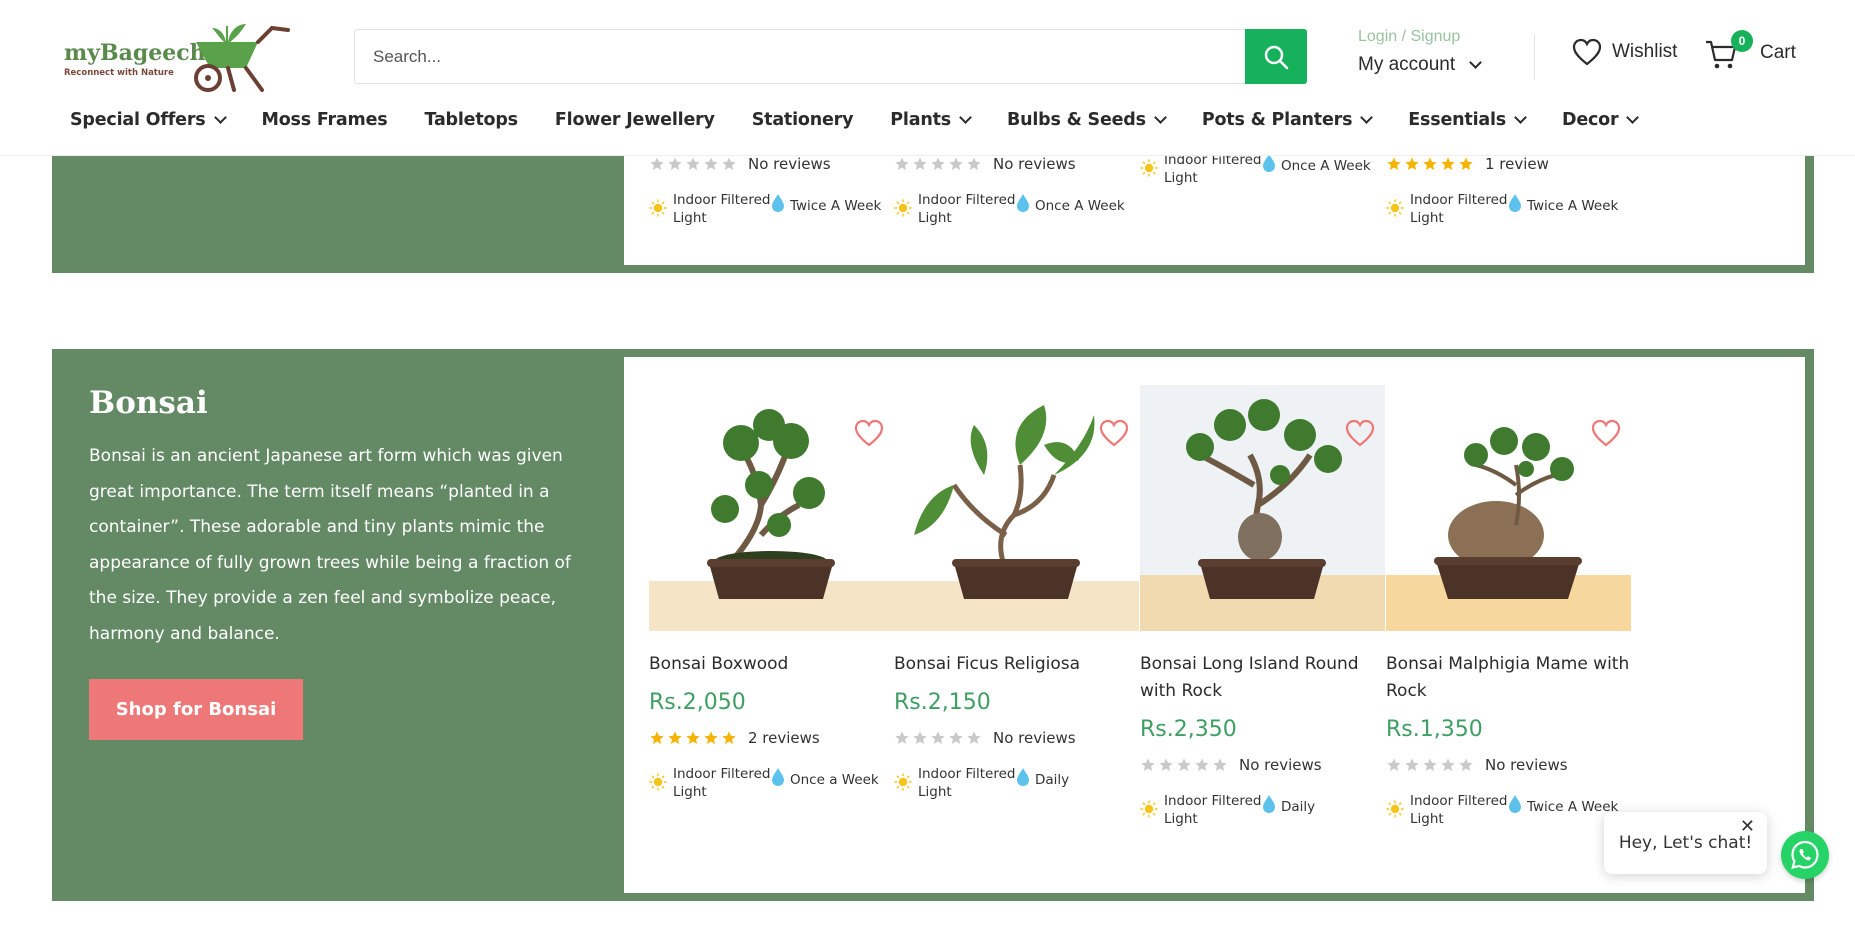 The image size is (1855, 927). Describe the element at coordinates (1457, 120) in the screenshot. I see `nav-label: Essentials` at that location.